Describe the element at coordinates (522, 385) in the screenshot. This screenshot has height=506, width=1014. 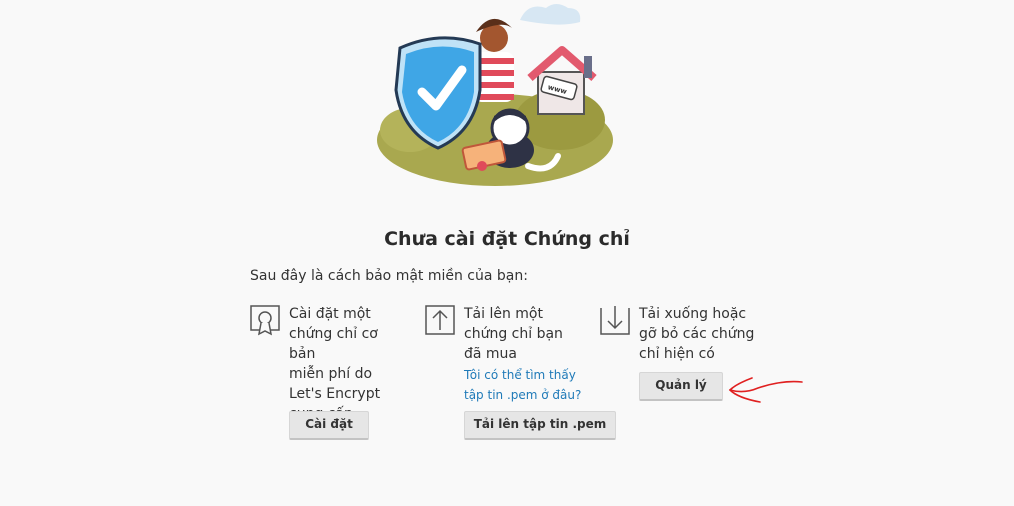
I see `pem-help-link: Tôi có thể tìm thấy tập tin .pem ở đâu?` at that location.